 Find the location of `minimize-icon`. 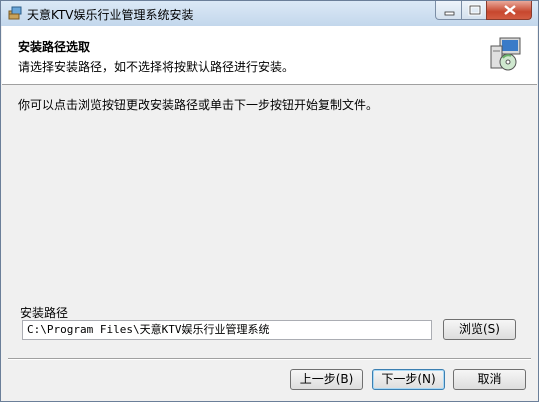

minimize-icon is located at coordinates (449, 13).